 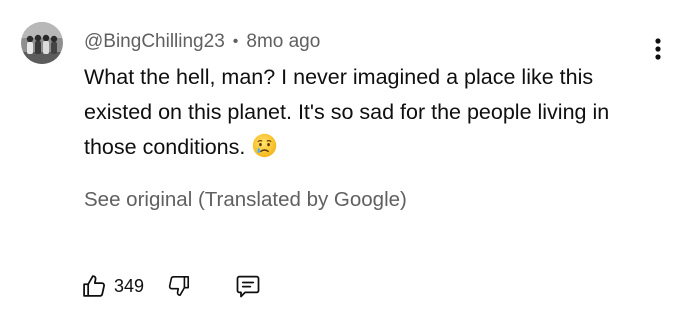 I want to click on comment-actions: 349, so click(x=171, y=286).